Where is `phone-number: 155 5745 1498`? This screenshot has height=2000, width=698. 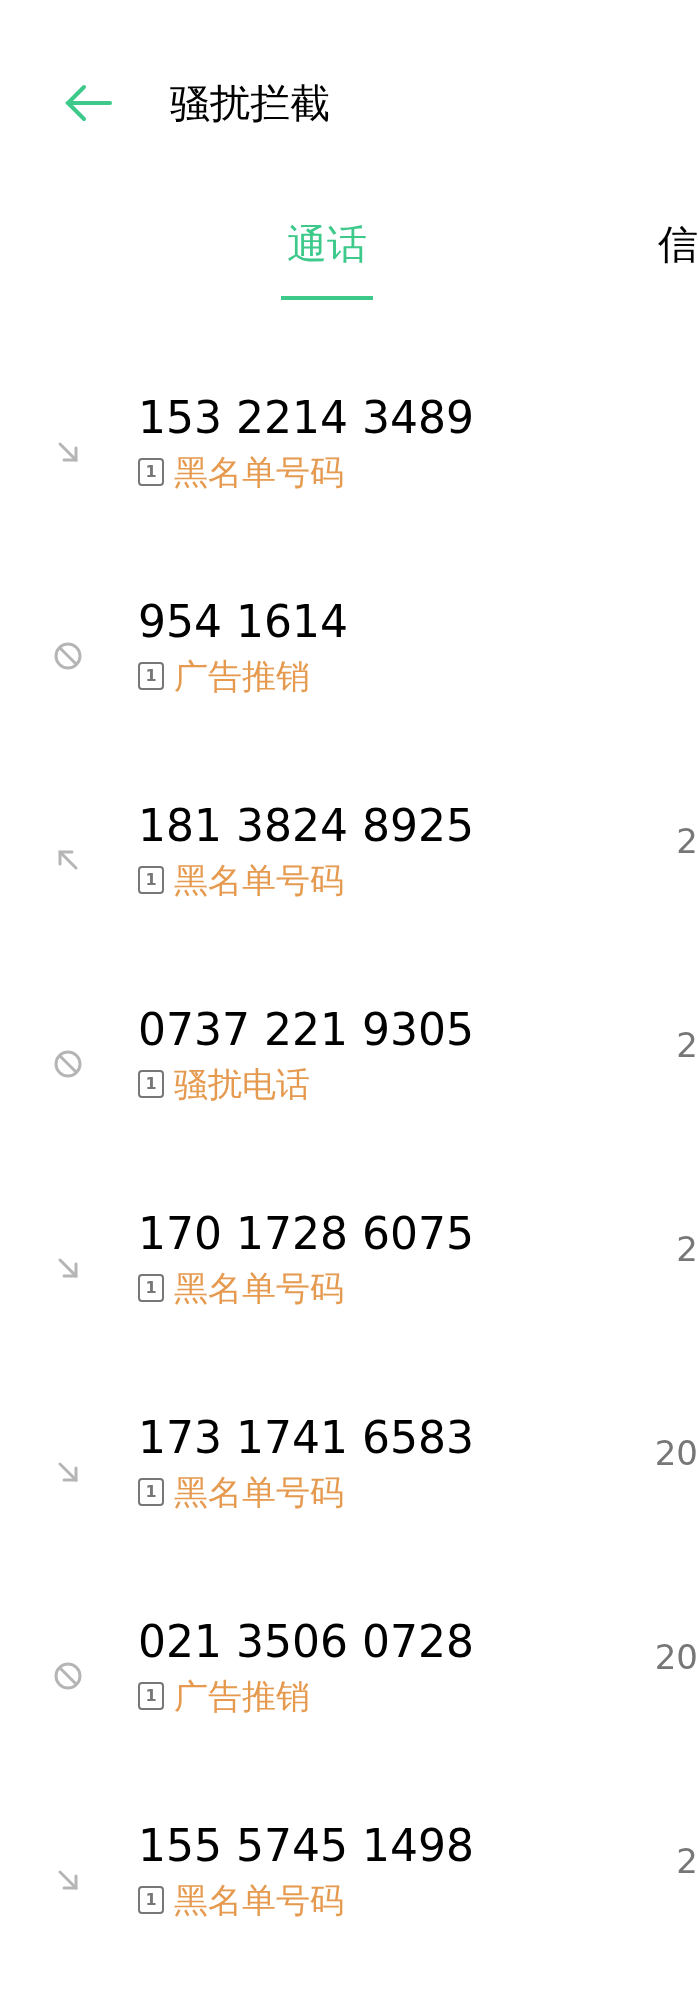 phone-number: 155 5745 1498 is located at coordinates (306, 1846).